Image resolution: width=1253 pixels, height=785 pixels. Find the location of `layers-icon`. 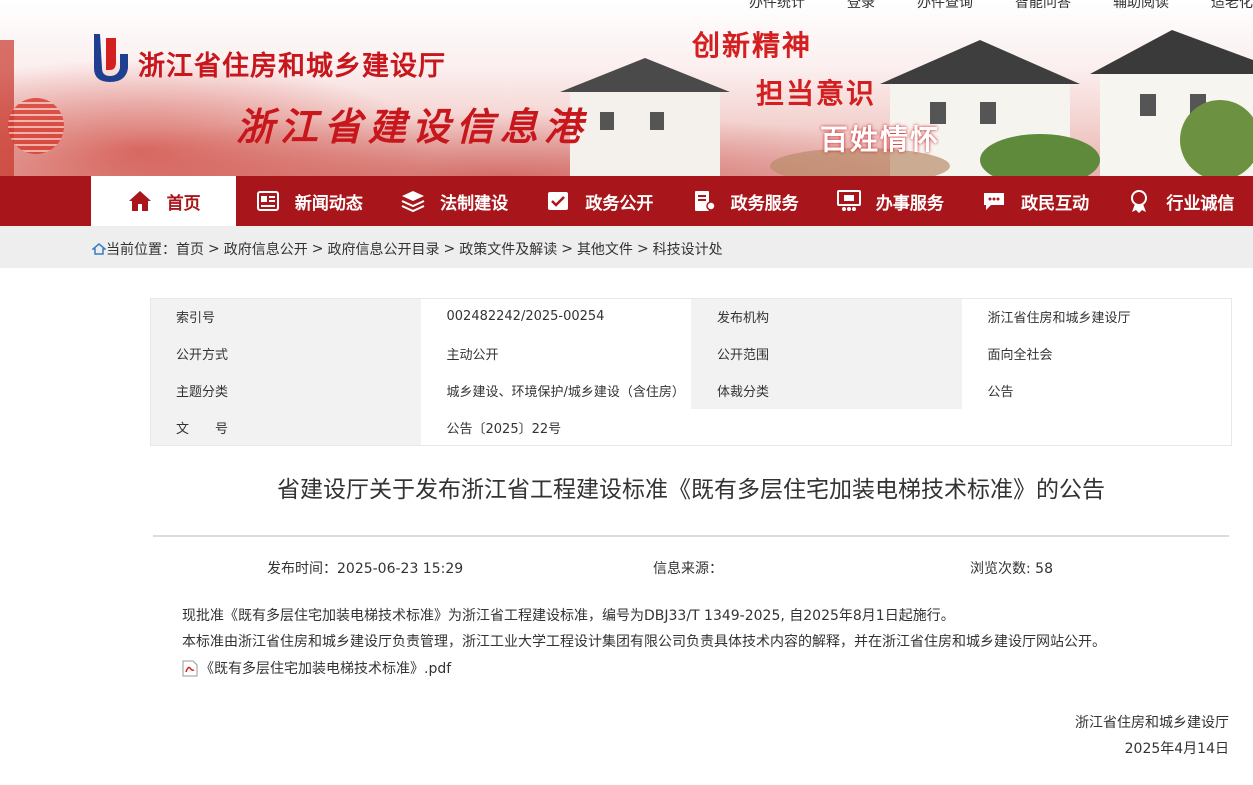

layers-icon is located at coordinates (413, 202).